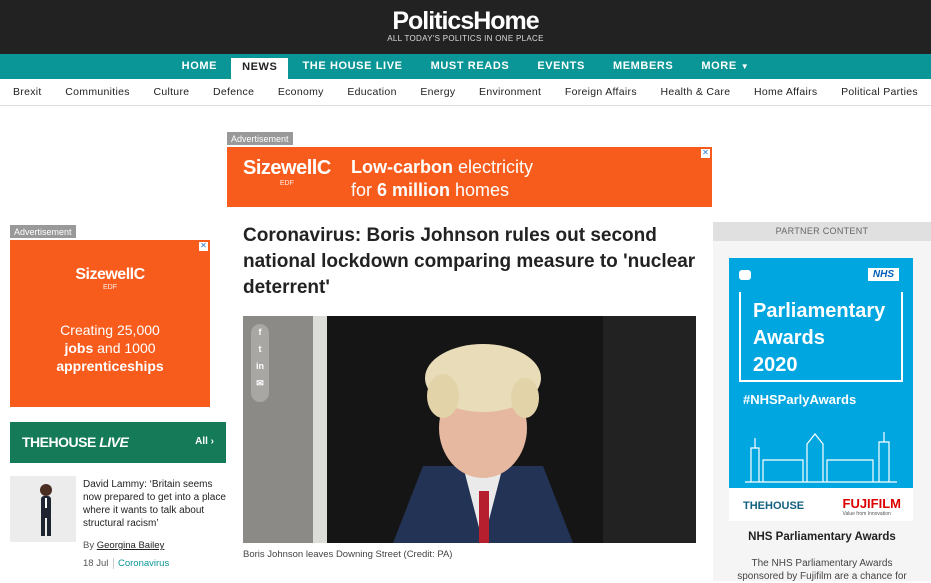  What do you see at coordinates (97, 92) in the screenshot?
I see `topic-communities: Communities` at bounding box center [97, 92].